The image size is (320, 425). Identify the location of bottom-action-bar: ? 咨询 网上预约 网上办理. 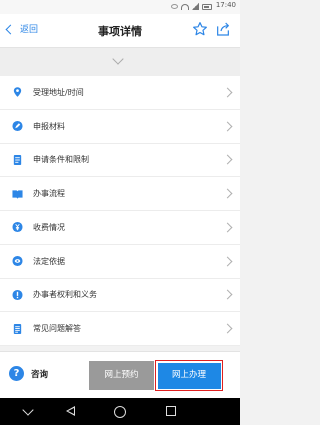
(120, 374).